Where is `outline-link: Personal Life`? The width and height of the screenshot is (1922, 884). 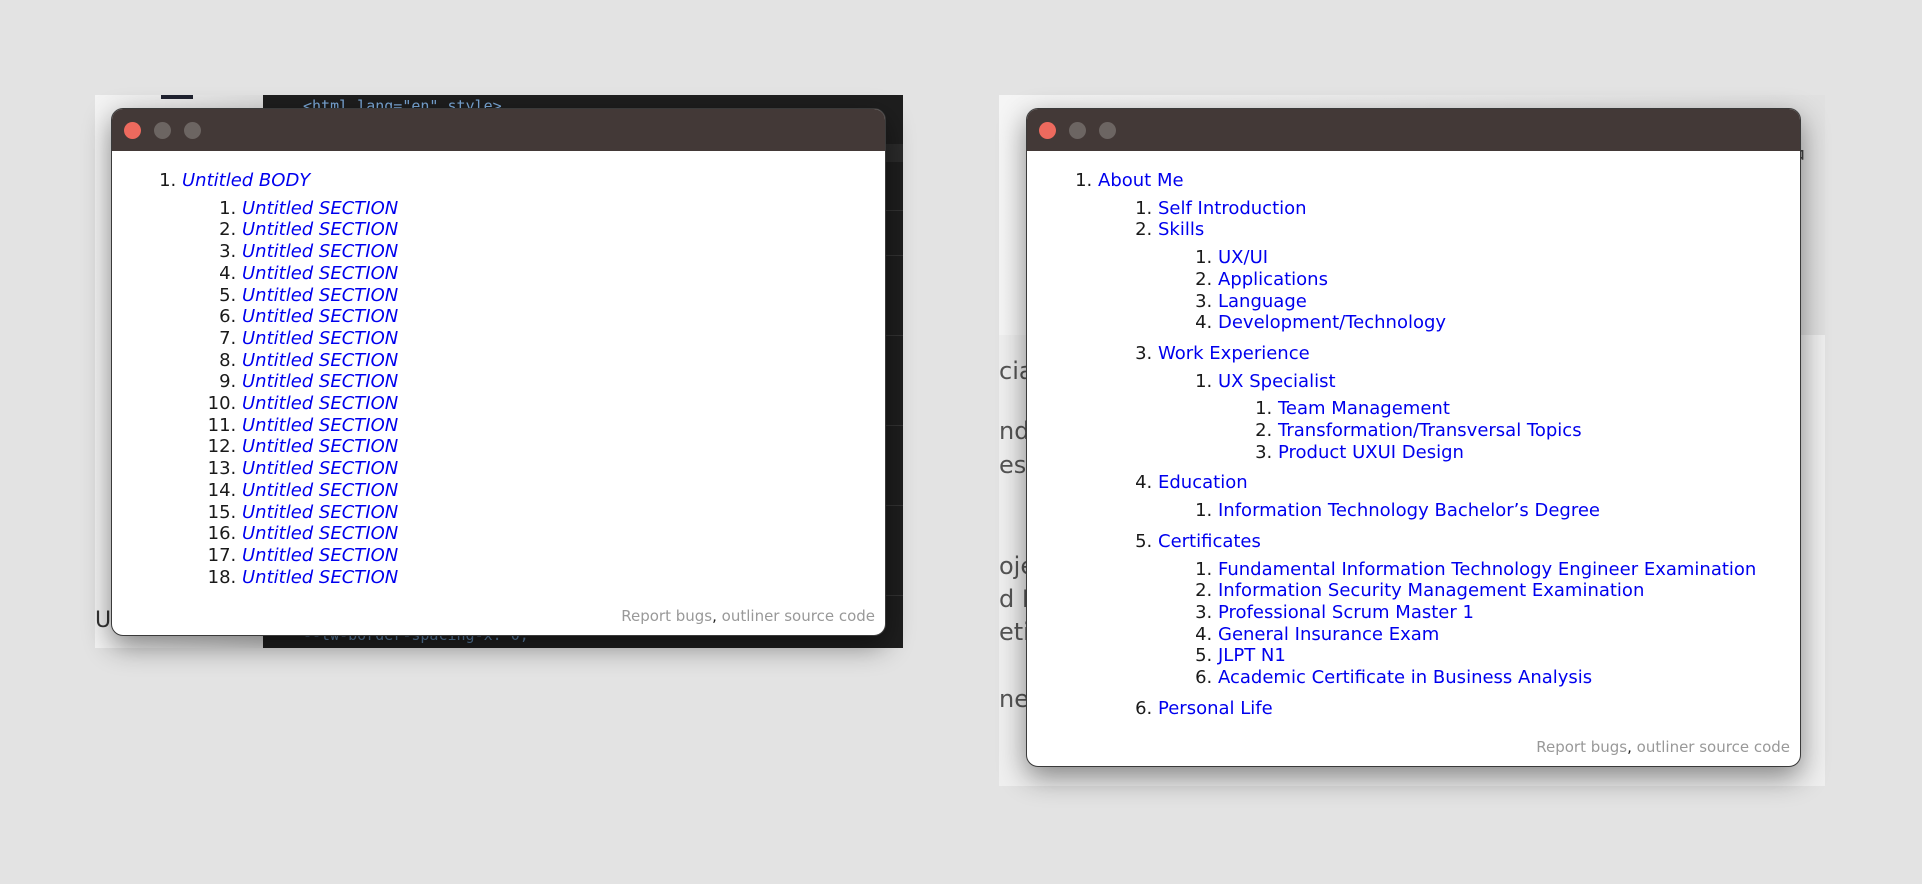
outline-link: Personal Life is located at coordinates (1215, 708).